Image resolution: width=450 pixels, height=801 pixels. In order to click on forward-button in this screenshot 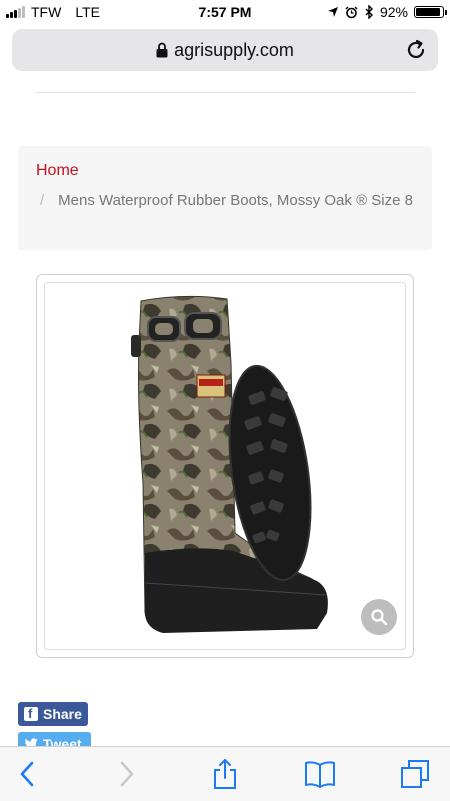, I will do `click(127, 774)`.